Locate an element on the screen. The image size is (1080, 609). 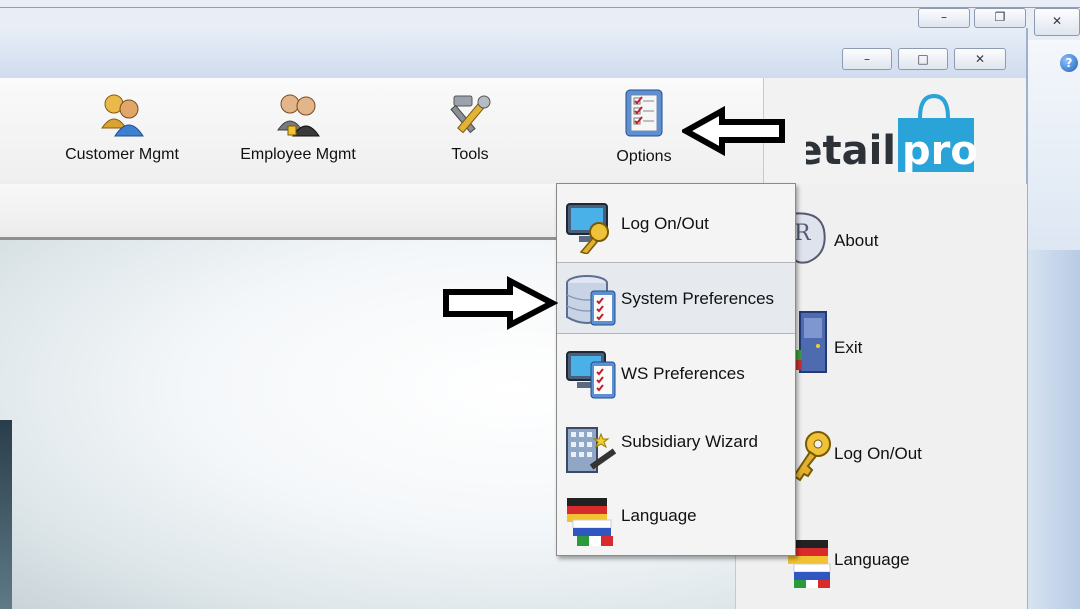
help-icon: ? is located at coordinates (1069, 63).